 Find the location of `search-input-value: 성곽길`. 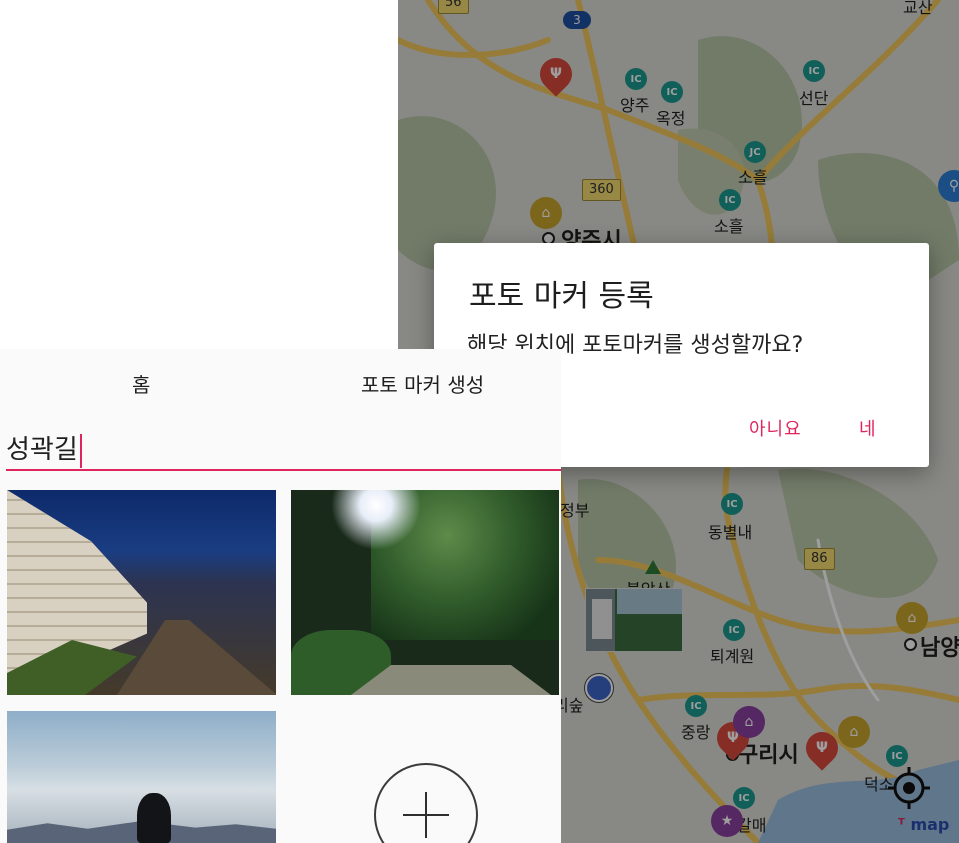

search-input-value: 성곽길 is located at coordinates (42, 450).